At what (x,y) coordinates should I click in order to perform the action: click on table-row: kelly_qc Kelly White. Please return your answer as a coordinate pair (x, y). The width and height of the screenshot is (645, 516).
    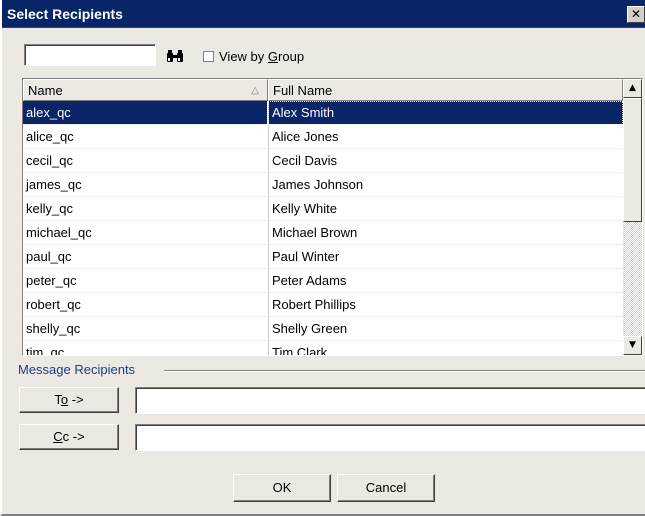
    Looking at the image, I should click on (323, 209).